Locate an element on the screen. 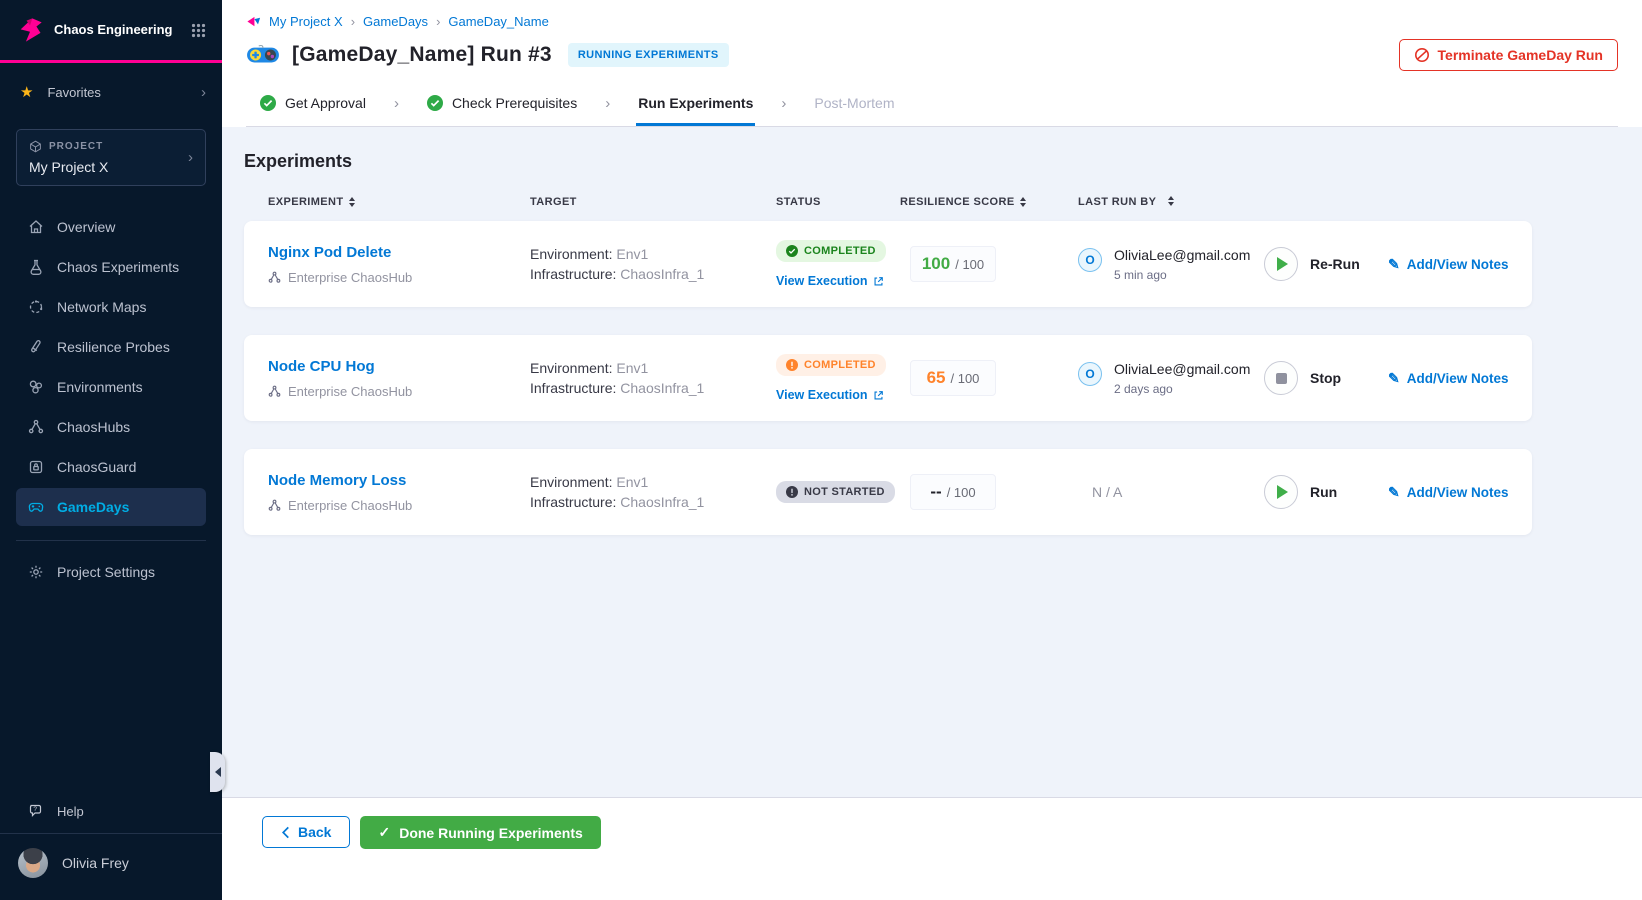 Image resolution: width=1642 pixels, height=900 pixels. page-title: [GameDay_Name] Run #3 is located at coordinates (422, 54).